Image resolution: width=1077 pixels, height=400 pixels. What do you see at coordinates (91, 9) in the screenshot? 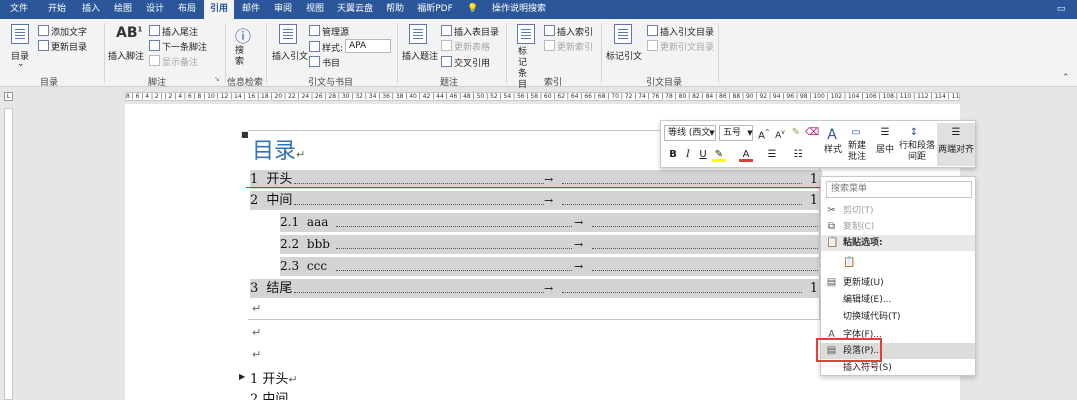
I see `tab-insert: 插入` at bounding box center [91, 9].